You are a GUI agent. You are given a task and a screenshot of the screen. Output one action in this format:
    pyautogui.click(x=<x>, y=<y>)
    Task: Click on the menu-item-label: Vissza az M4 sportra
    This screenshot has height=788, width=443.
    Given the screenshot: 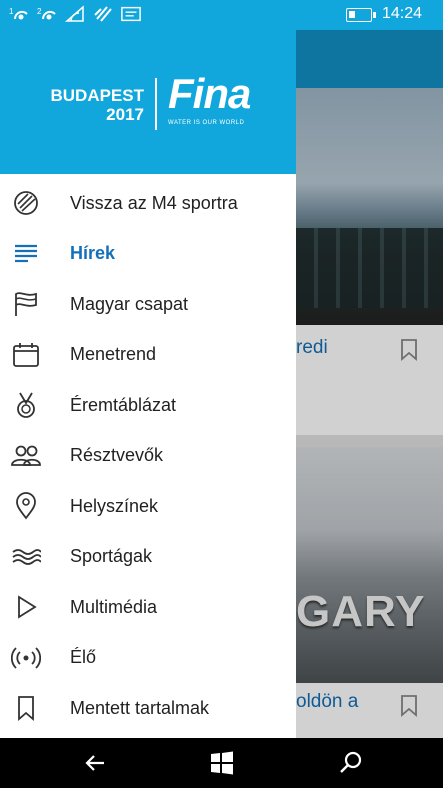 What is the action you would take?
    pyautogui.click(x=154, y=202)
    